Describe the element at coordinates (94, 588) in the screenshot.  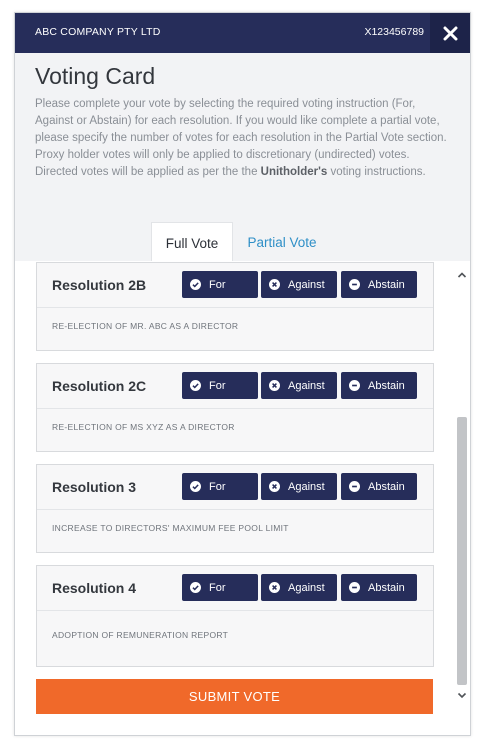
I see `resolution-title: Resolution 4` at that location.